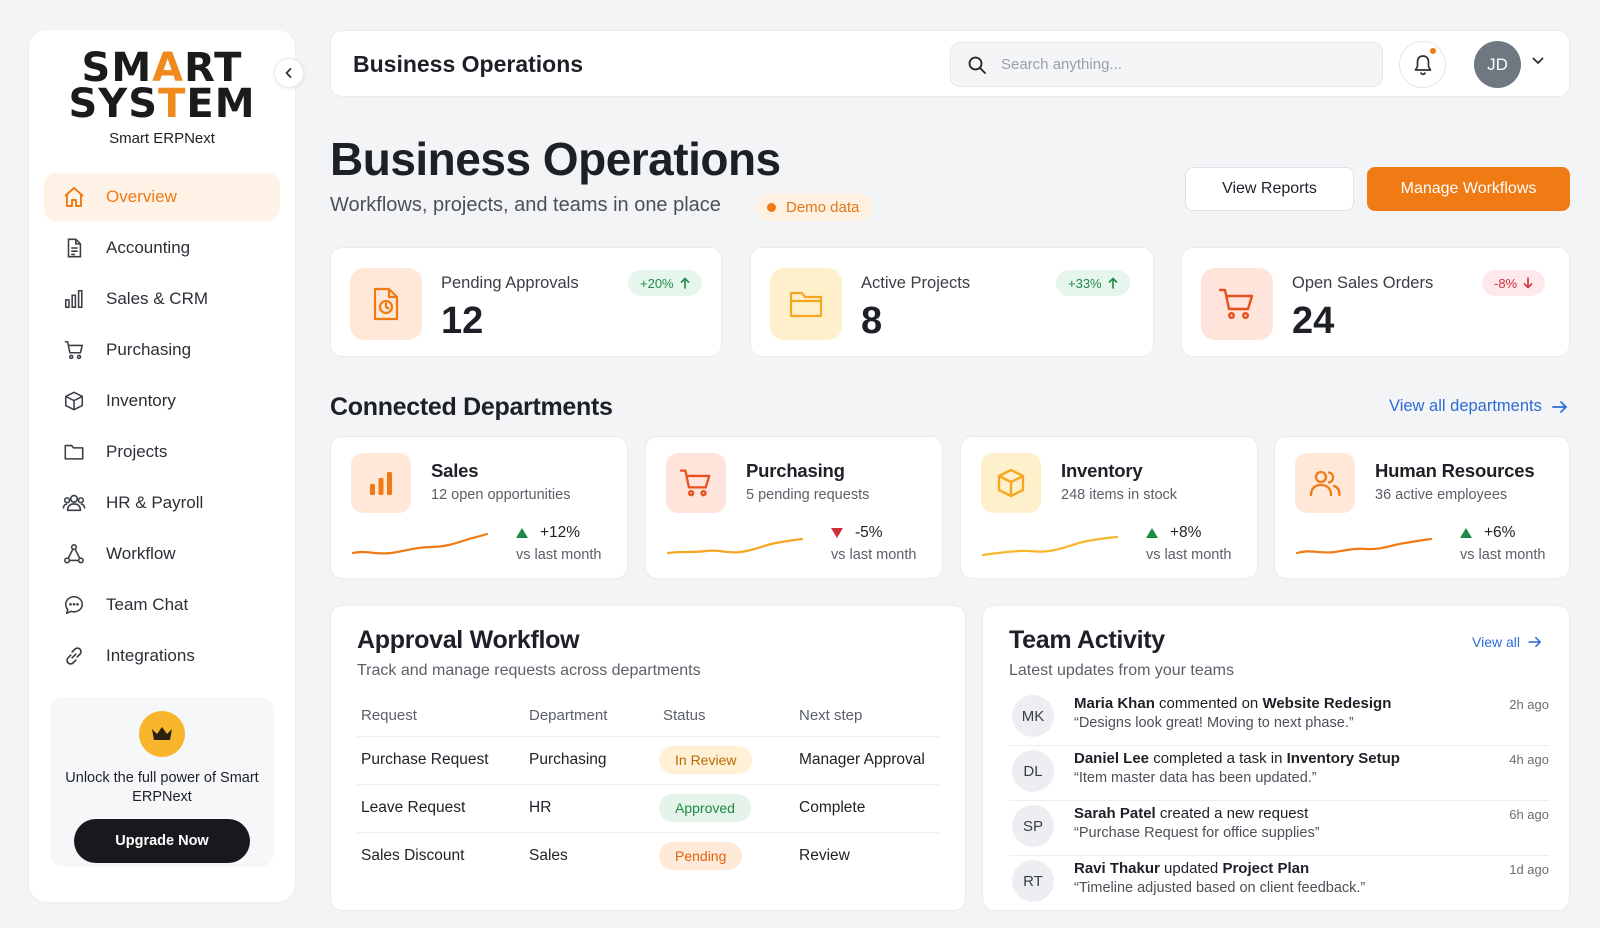 This screenshot has width=1600, height=928. I want to click on view-reports-button: View Reports, so click(1269, 189).